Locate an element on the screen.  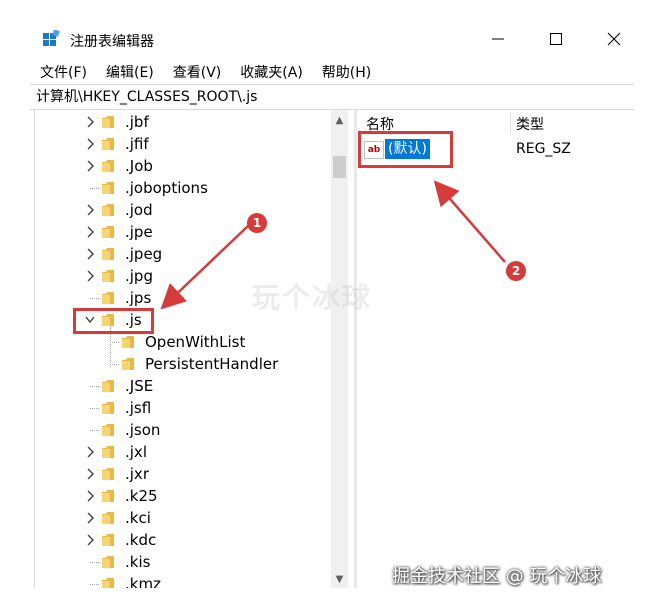
menu-edit: 编辑(E) is located at coordinates (129, 71).